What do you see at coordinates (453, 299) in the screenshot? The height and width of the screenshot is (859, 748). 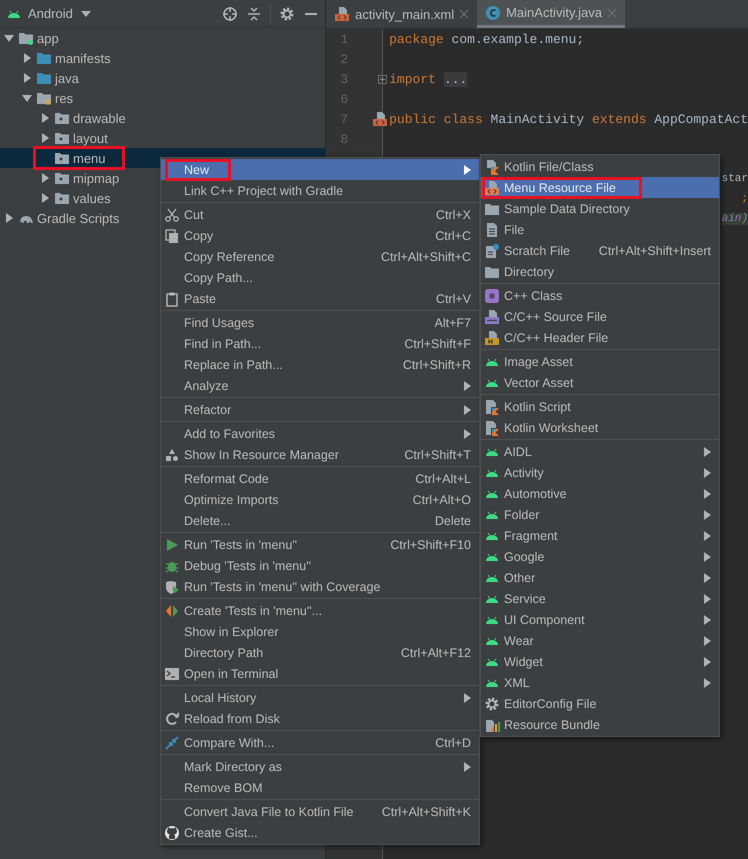 I see `shortcut-label: Ctrl+V` at bounding box center [453, 299].